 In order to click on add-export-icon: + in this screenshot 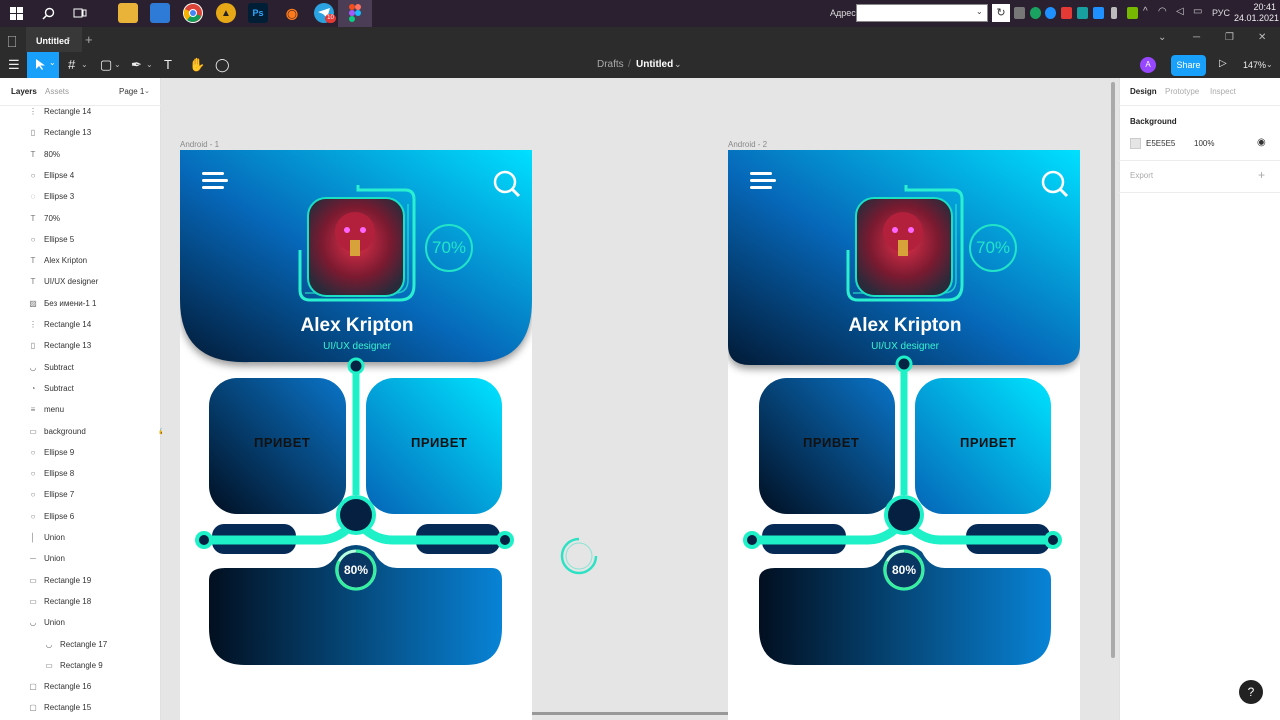, I will do `click(1261, 175)`.